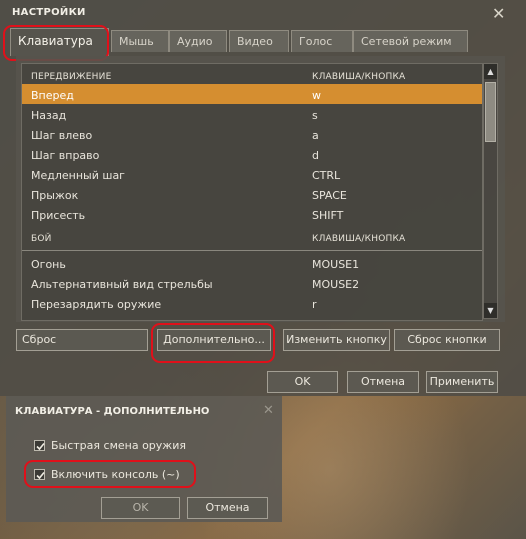 Image resolution: width=526 pixels, height=539 pixels. What do you see at coordinates (41, 239) in the screenshot?
I see `section-title: БОЙ` at bounding box center [41, 239].